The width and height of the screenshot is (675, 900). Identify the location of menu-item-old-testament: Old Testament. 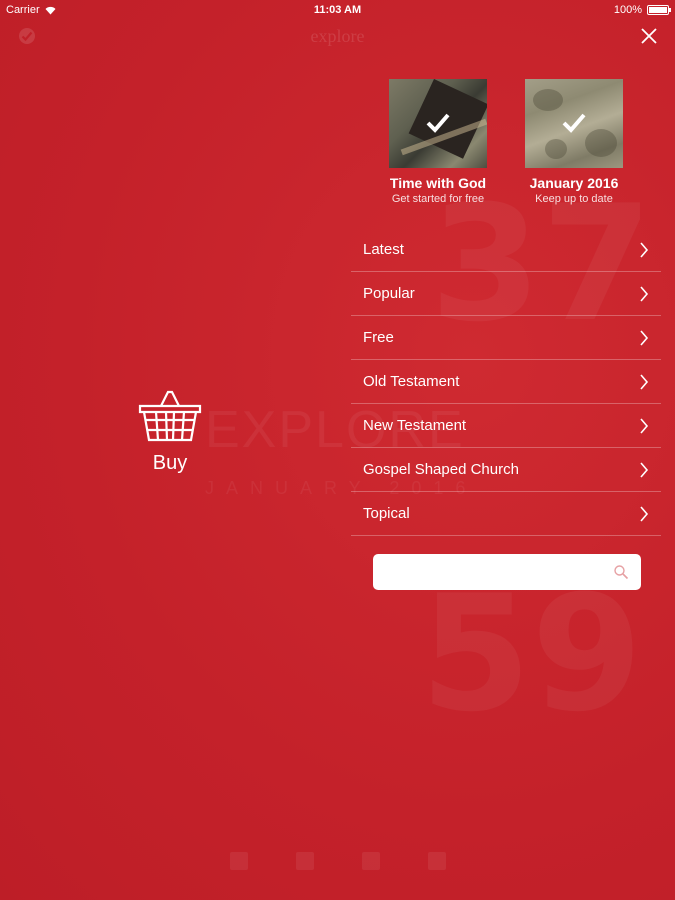
(506, 382).